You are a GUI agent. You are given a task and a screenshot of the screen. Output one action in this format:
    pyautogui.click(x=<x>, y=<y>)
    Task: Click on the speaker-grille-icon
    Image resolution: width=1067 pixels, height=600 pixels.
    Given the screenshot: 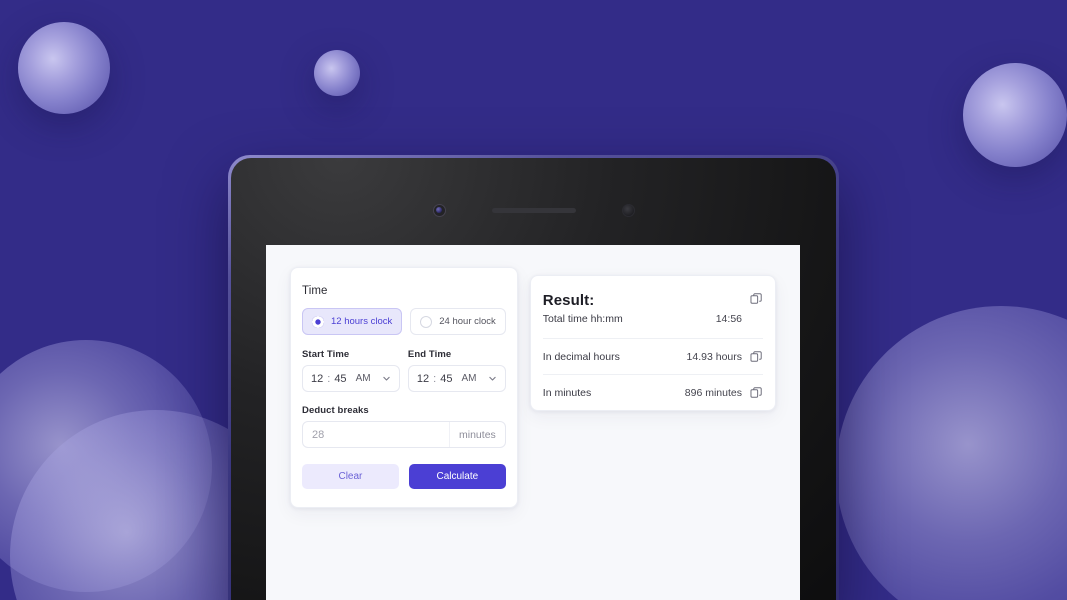 What is the action you would take?
    pyautogui.click(x=533, y=210)
    